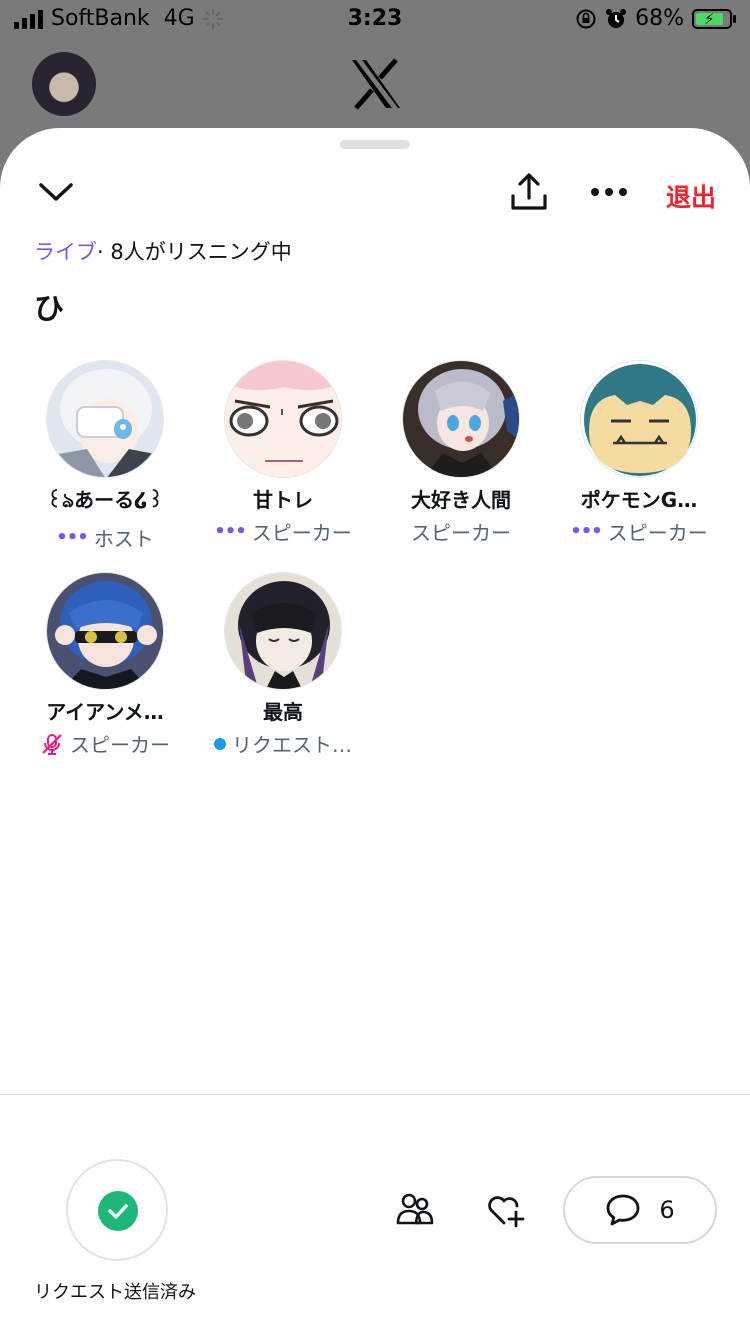  I want to click on heart-plus-icon, so click(506, 1212).